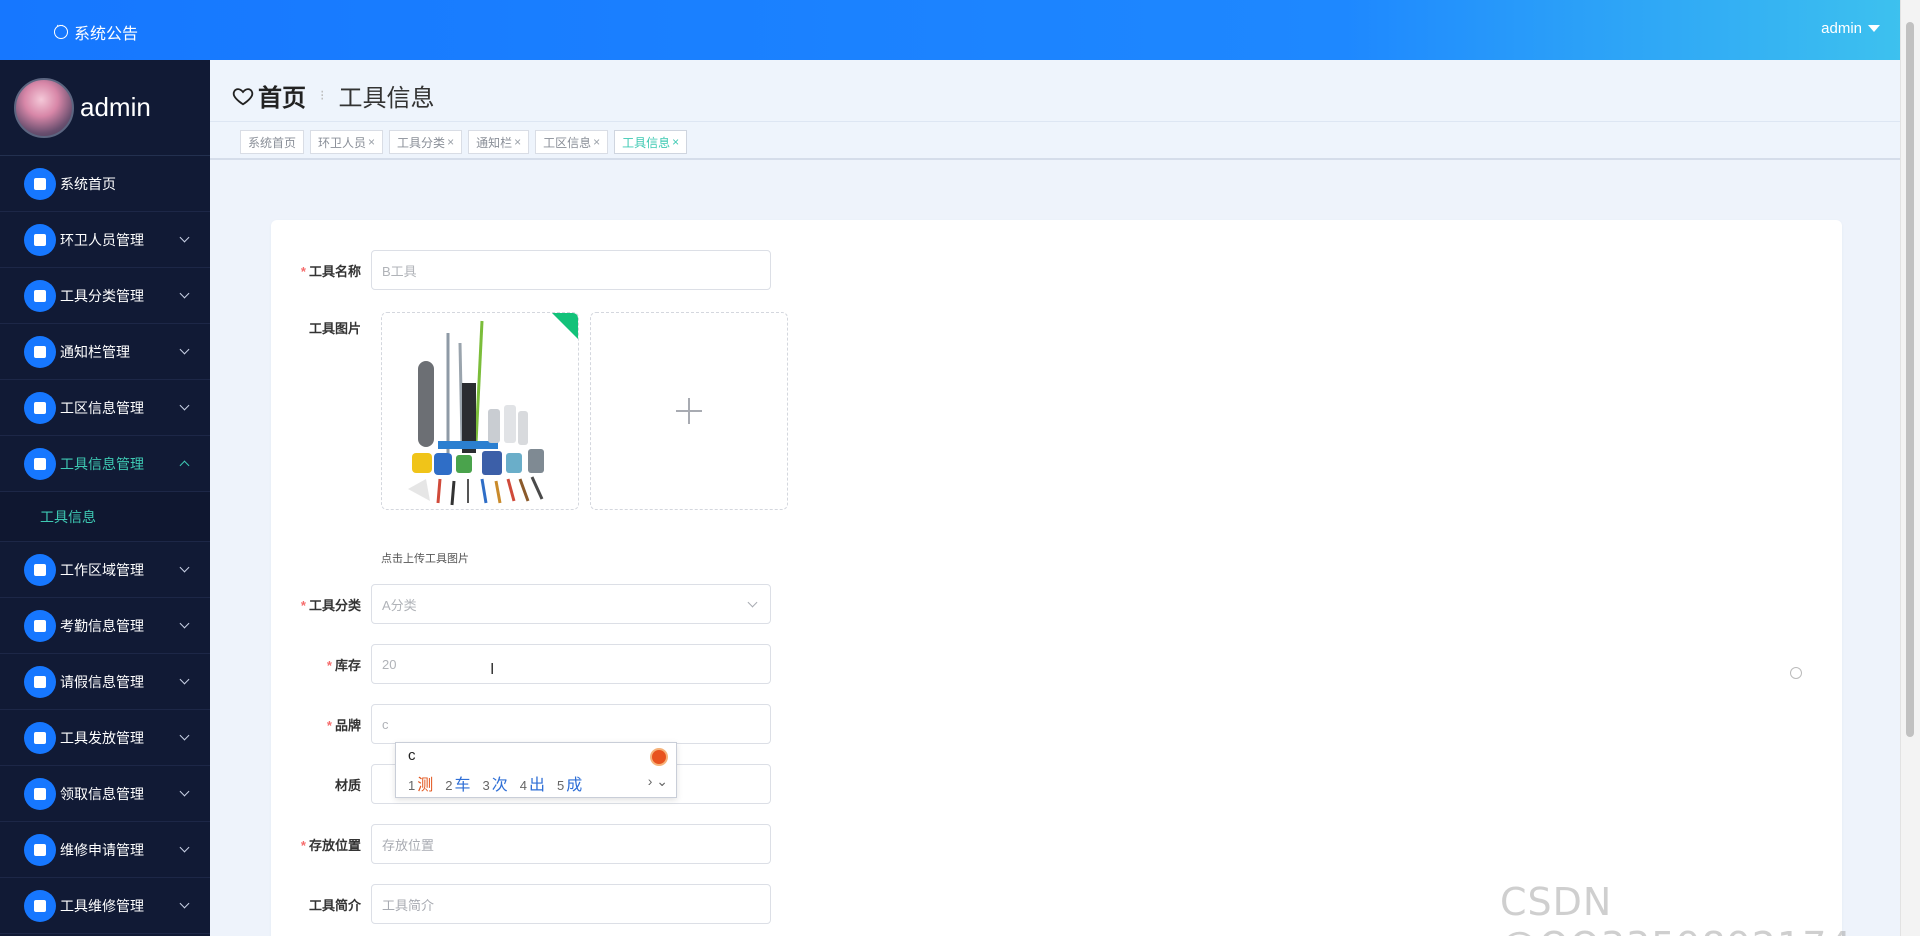 Image resolution: width=1920 pixels, height=936 pixels. Describe the element at coordinates (457, 783) in the screenshot. I see `ime-candidate: 2车` at that location.